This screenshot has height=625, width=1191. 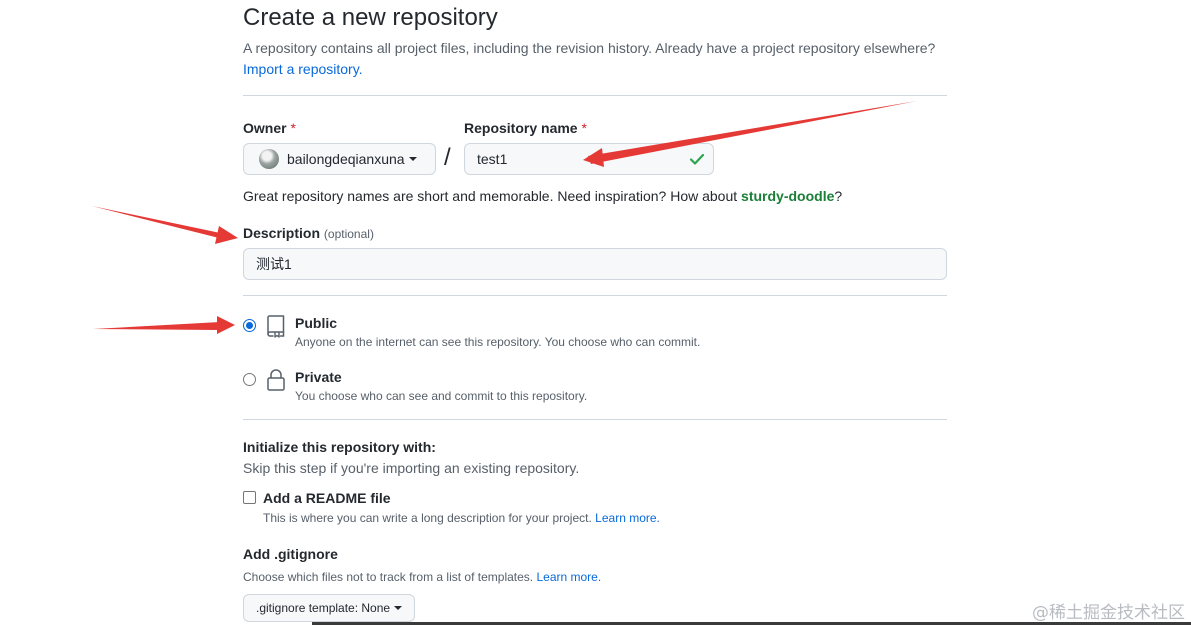 I want to click on repo-name-label: Repository name *, so click(x=525, y=128).